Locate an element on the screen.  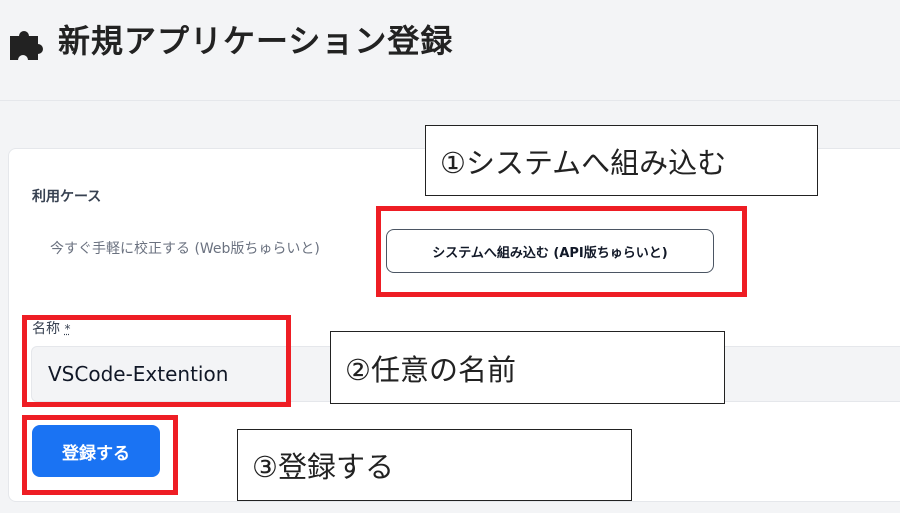
highlight-box-usecase is located at coordinates (561, 251).